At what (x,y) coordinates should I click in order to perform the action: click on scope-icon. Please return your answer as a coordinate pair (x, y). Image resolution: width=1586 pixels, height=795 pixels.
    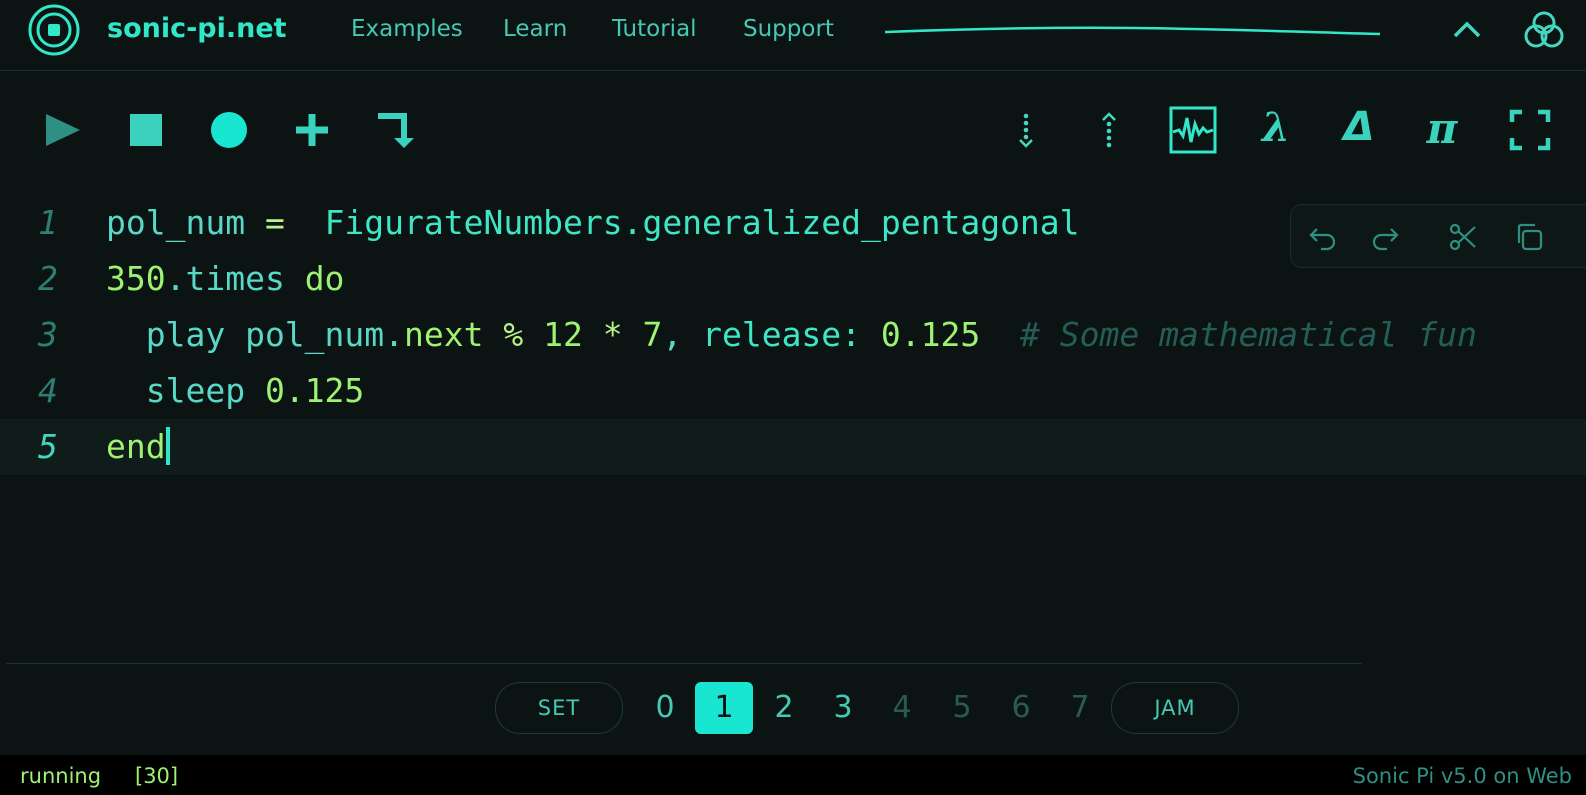
    Looking at the image, I should click on (1193, 130).